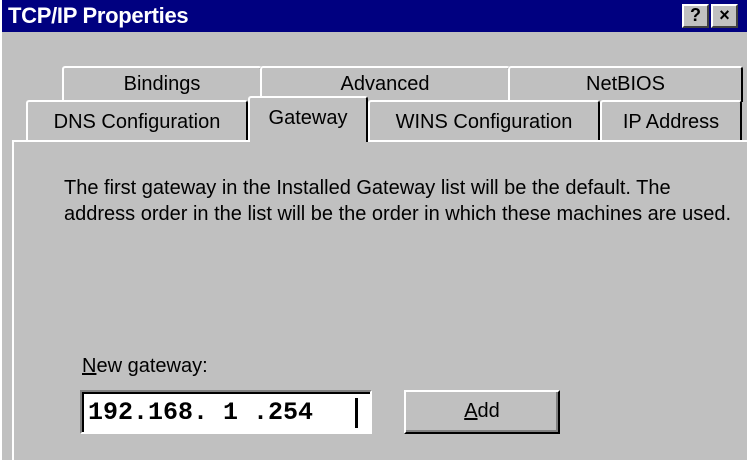 The height and width of the screenshot is (460, 747). I want to click on tab-ip-address: IP Address, so click(671, 121).